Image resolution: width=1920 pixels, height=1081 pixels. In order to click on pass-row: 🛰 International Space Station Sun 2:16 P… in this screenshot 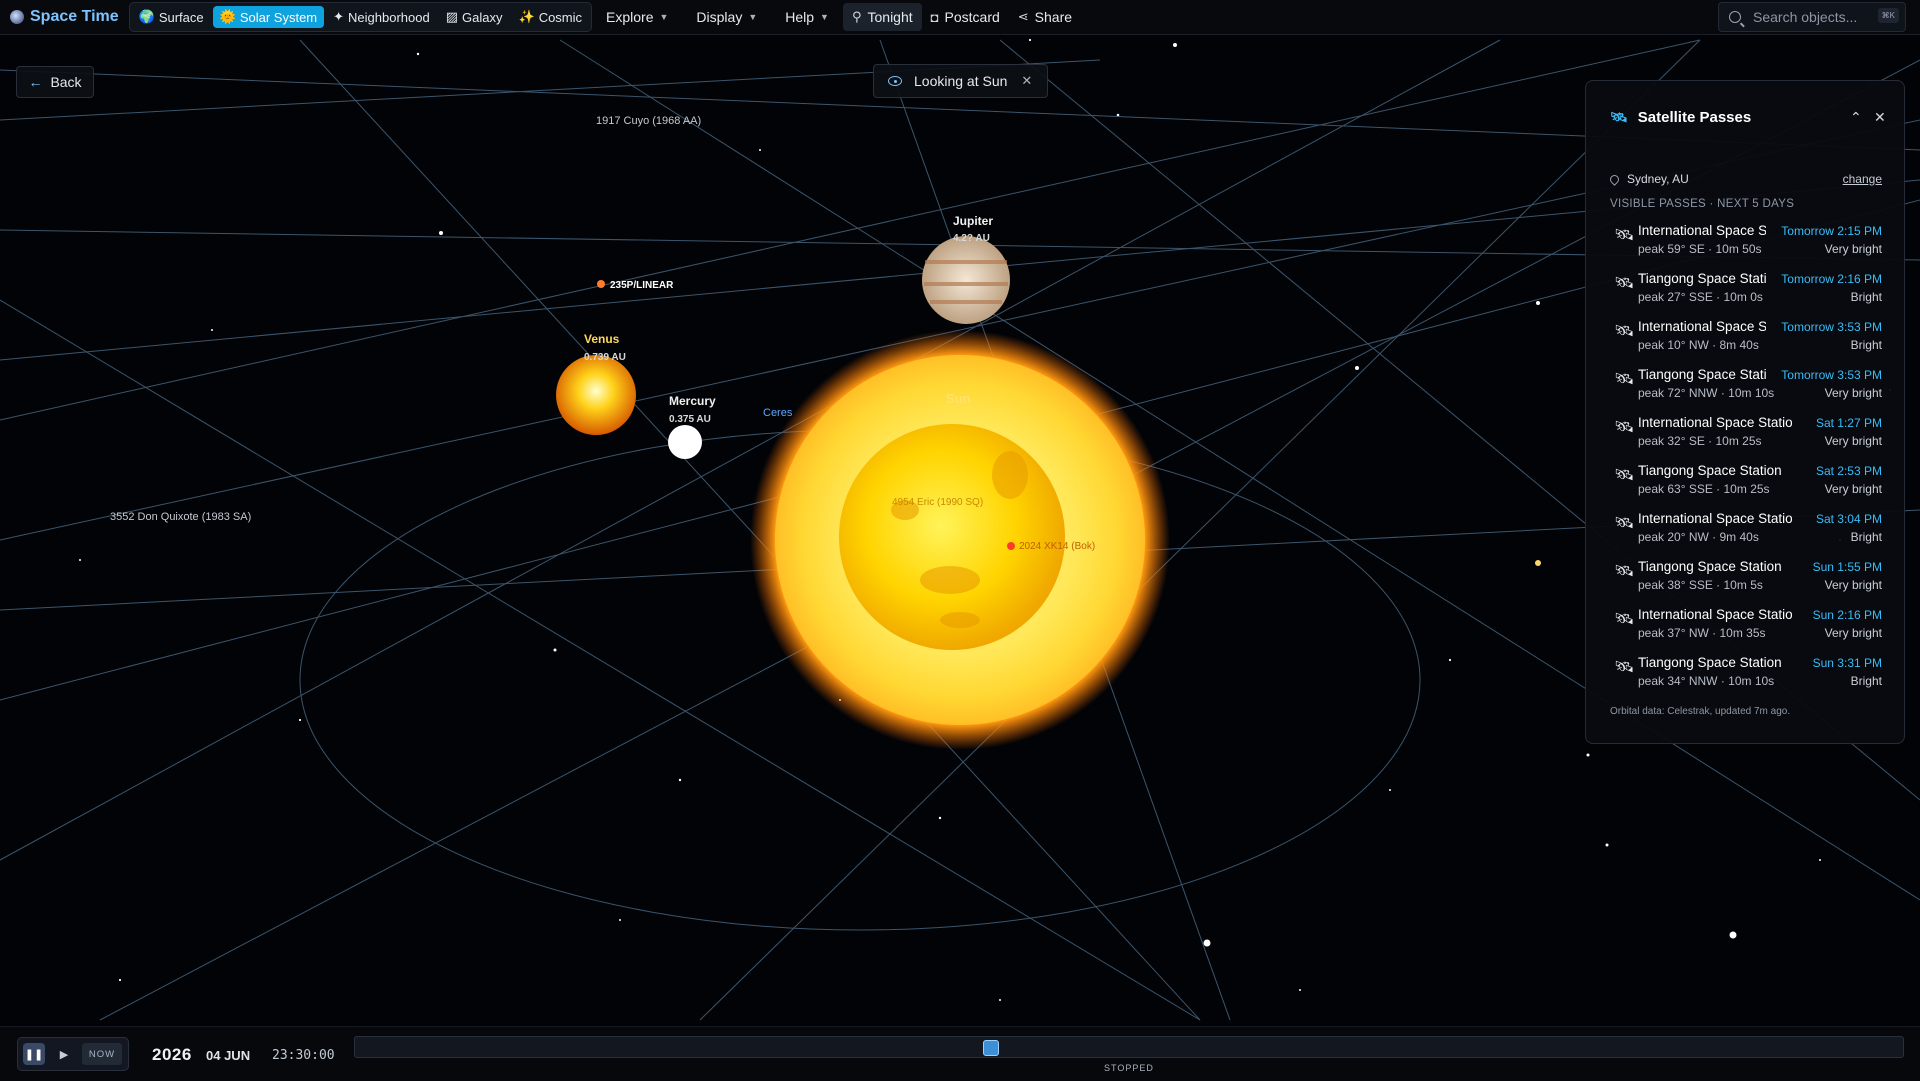, I will do `click(1746, 629)`.